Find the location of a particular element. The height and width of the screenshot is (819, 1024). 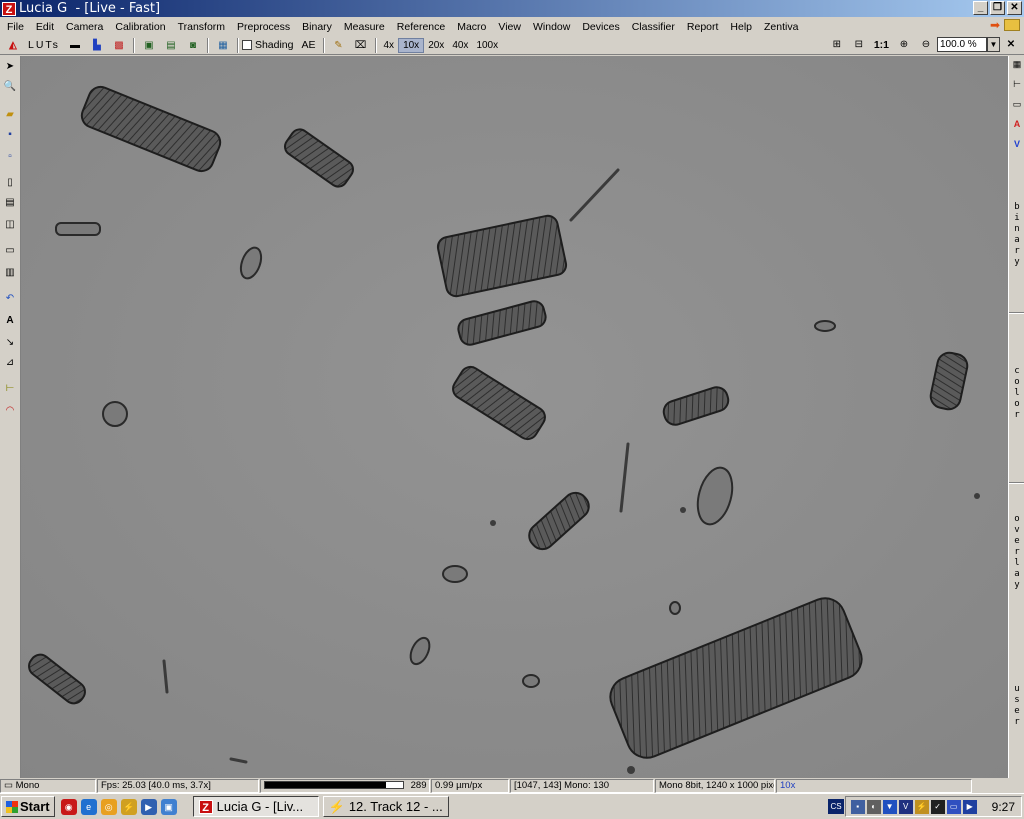

menu-camera: Camera is located at coordinates (84, 27).